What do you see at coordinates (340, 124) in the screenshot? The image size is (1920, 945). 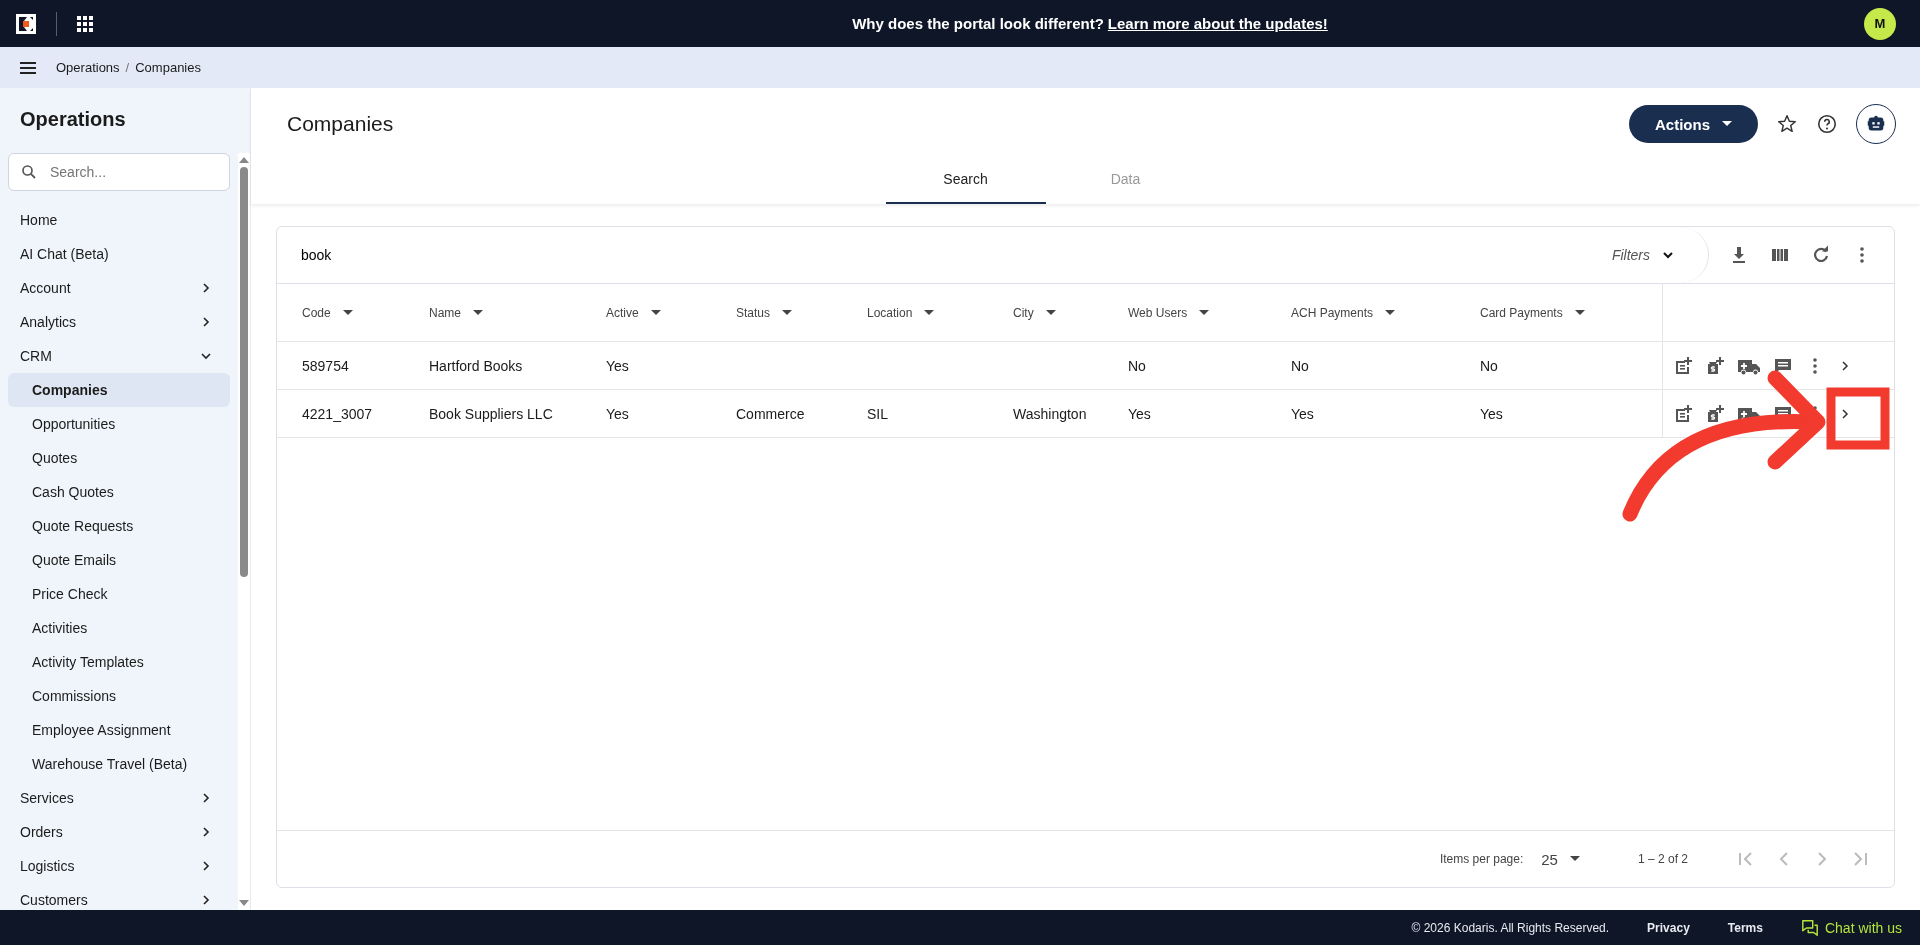 I see `page-title: Companies` at bounding box center [340, 124].